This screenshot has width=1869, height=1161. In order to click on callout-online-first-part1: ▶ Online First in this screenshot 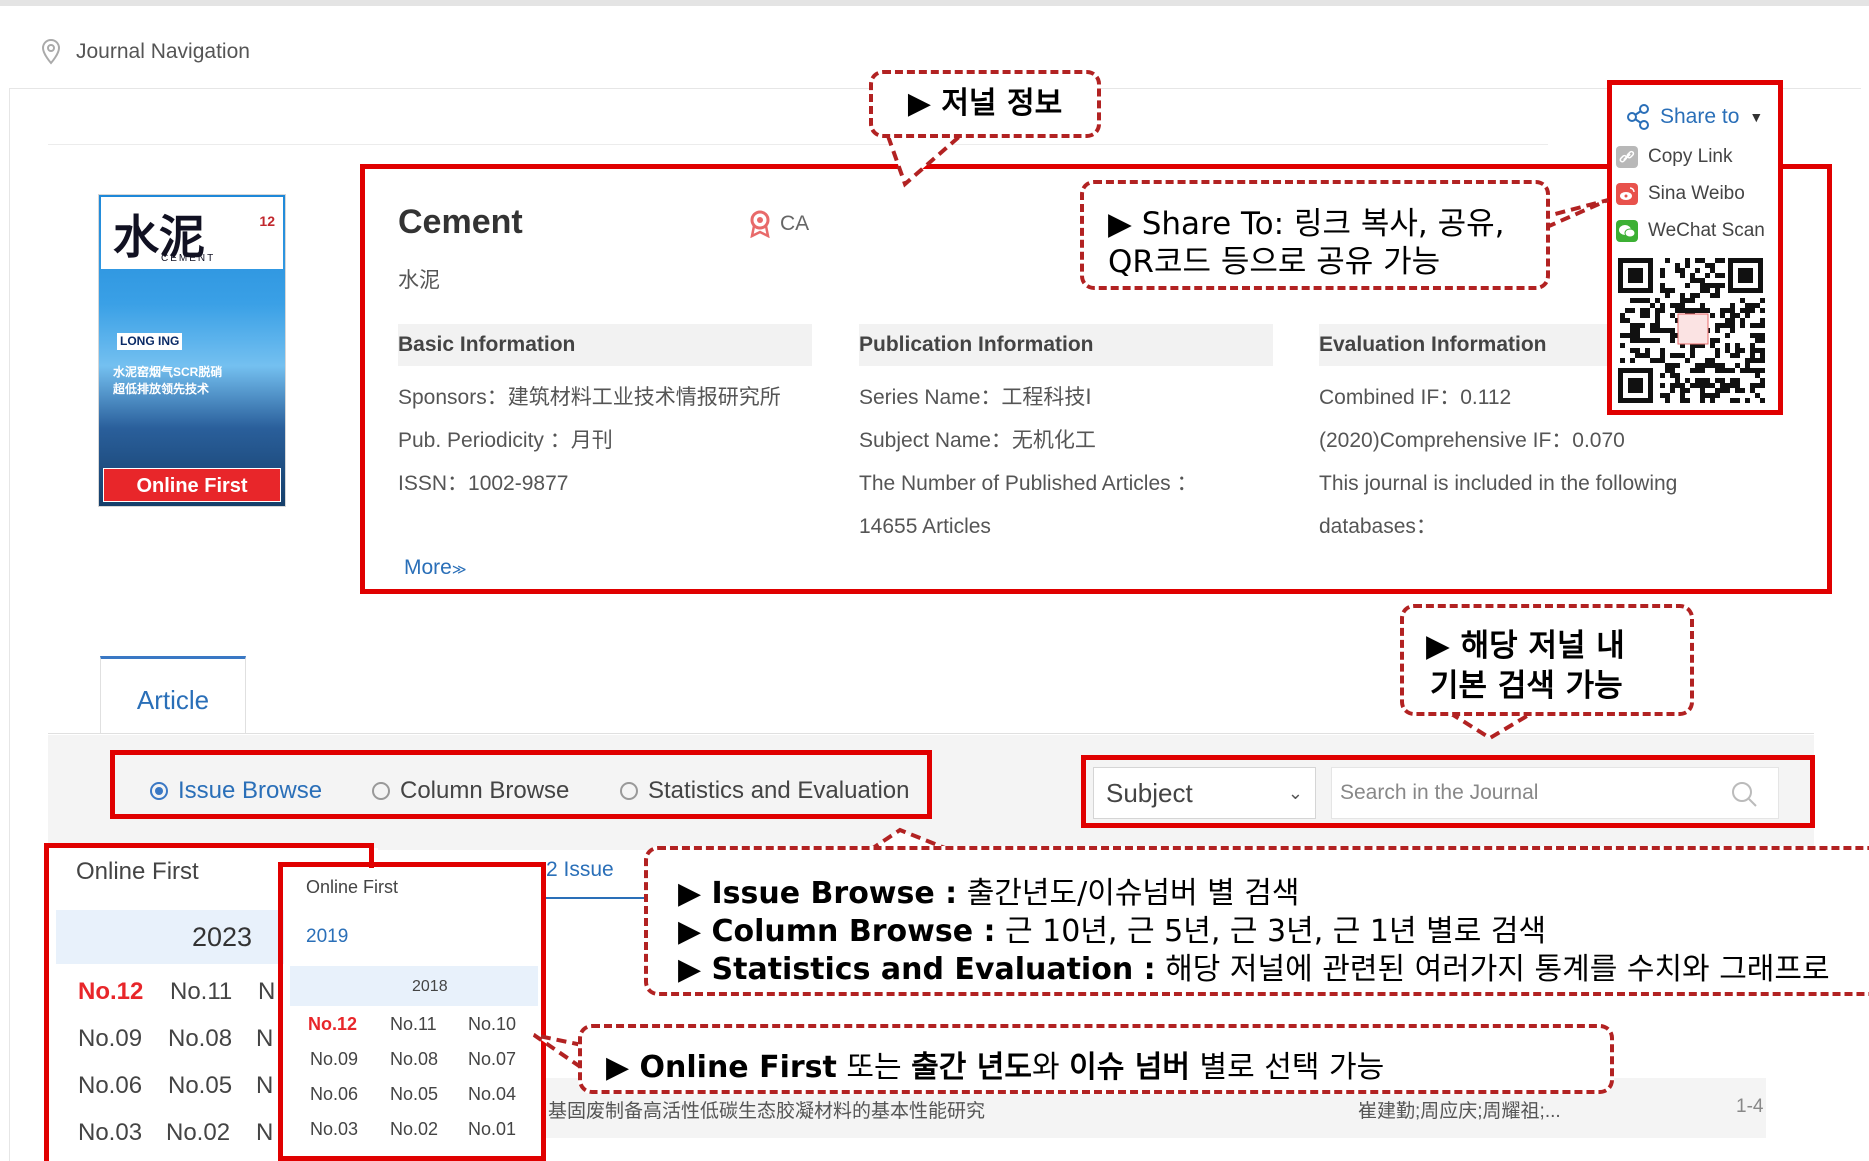, I will do `click(721, 1067)`.